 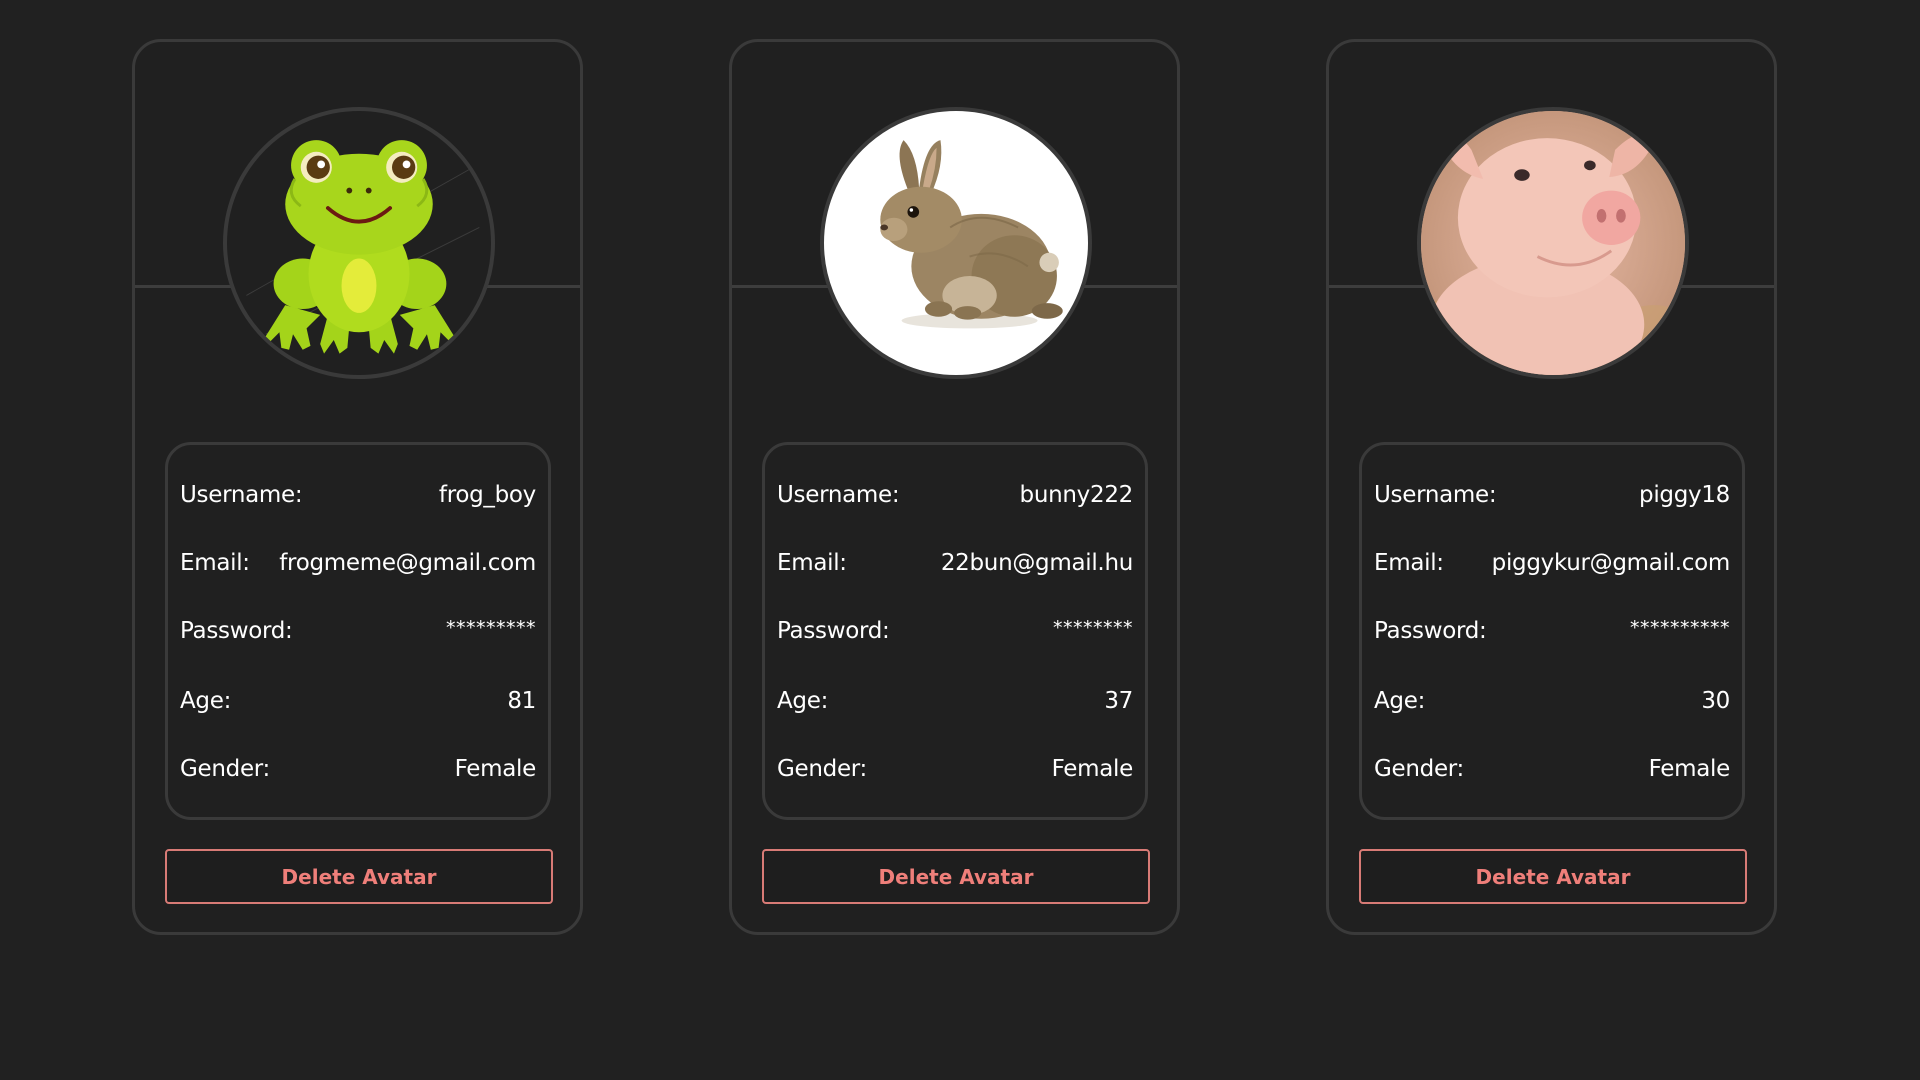 I want to click on pig-avatar-icon, so click(x=1553, y=243).